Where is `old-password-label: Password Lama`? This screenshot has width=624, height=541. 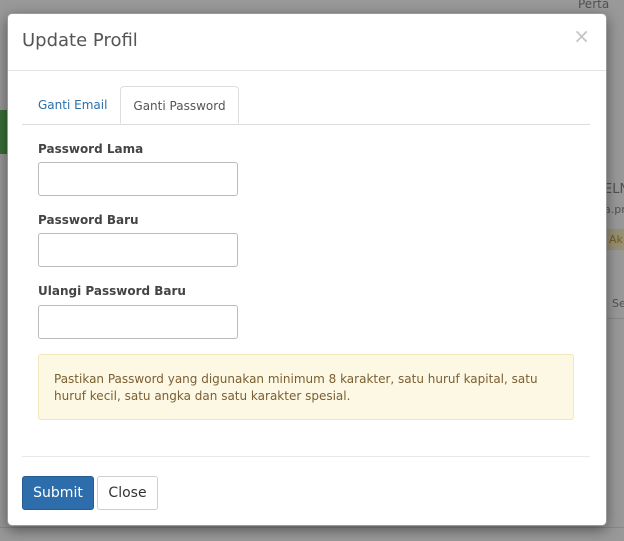
old-password-label: Password Lama is located at coordinates (91, 149).